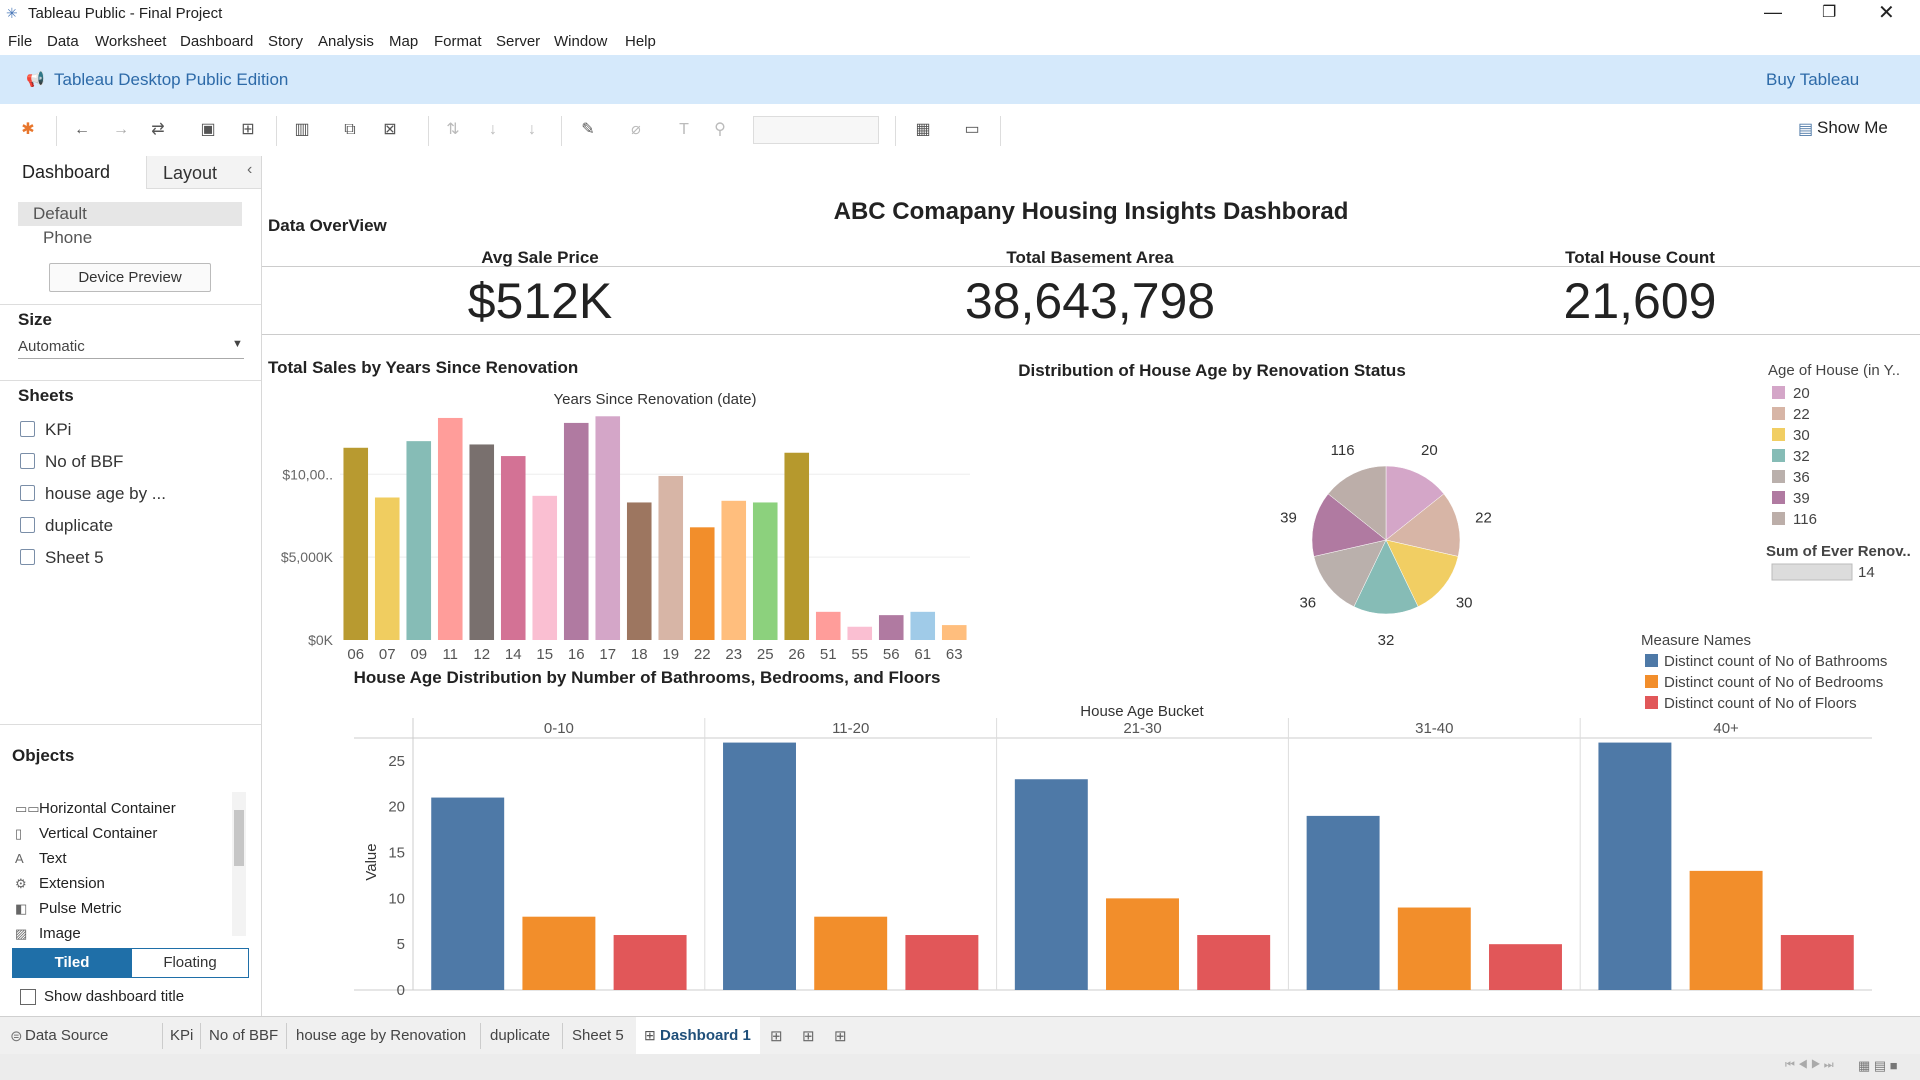 This screenshot has height=1080, width=1920. What do you see at coordinates (1805, 519) in the screenshot?
I see `legend-item-label: 116` at bounding box center [1805, 519].